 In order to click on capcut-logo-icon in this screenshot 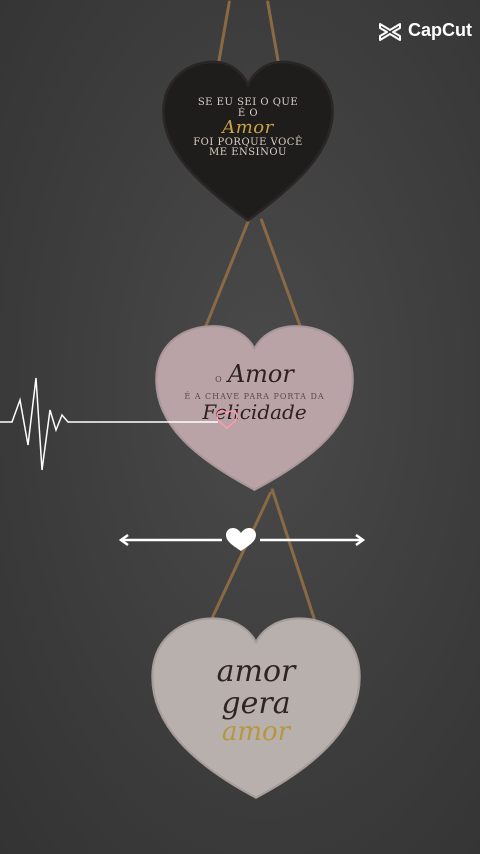, I will do `click(390, 31)`.